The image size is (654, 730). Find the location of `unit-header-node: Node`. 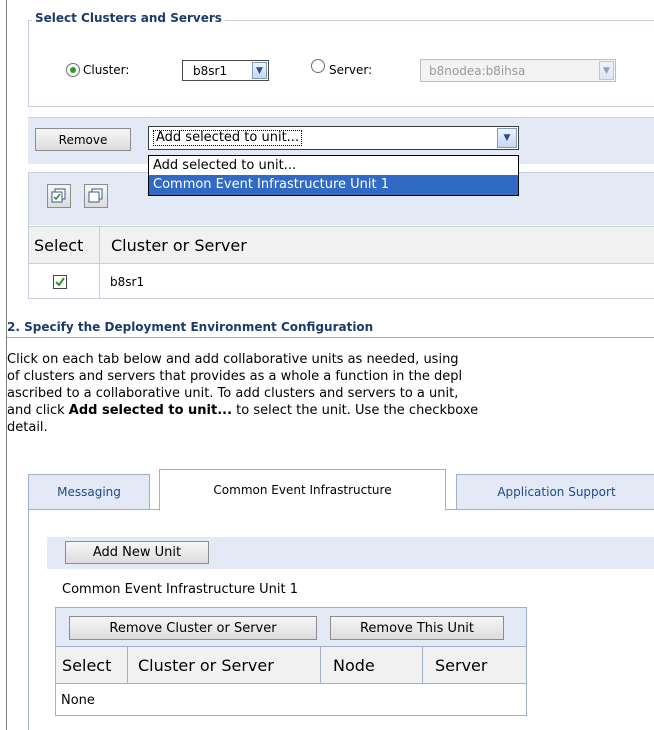

unit-header-node: Node is located at coordinates (354, 665).